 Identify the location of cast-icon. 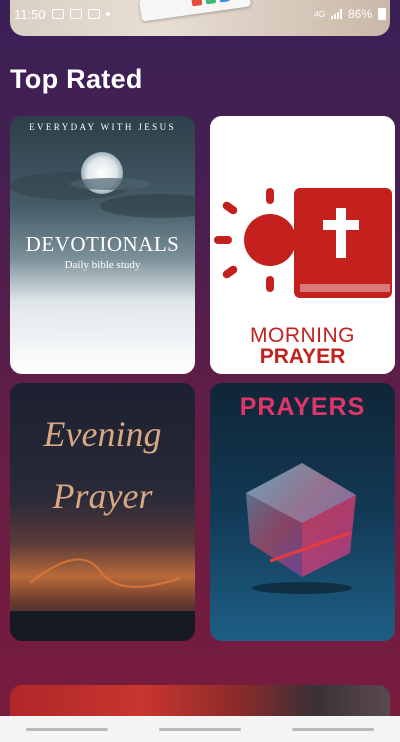
(93, 14).